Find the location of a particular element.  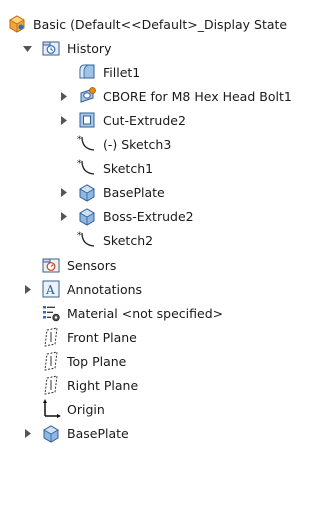

sensors-icon is located at coordinates (51, 265).